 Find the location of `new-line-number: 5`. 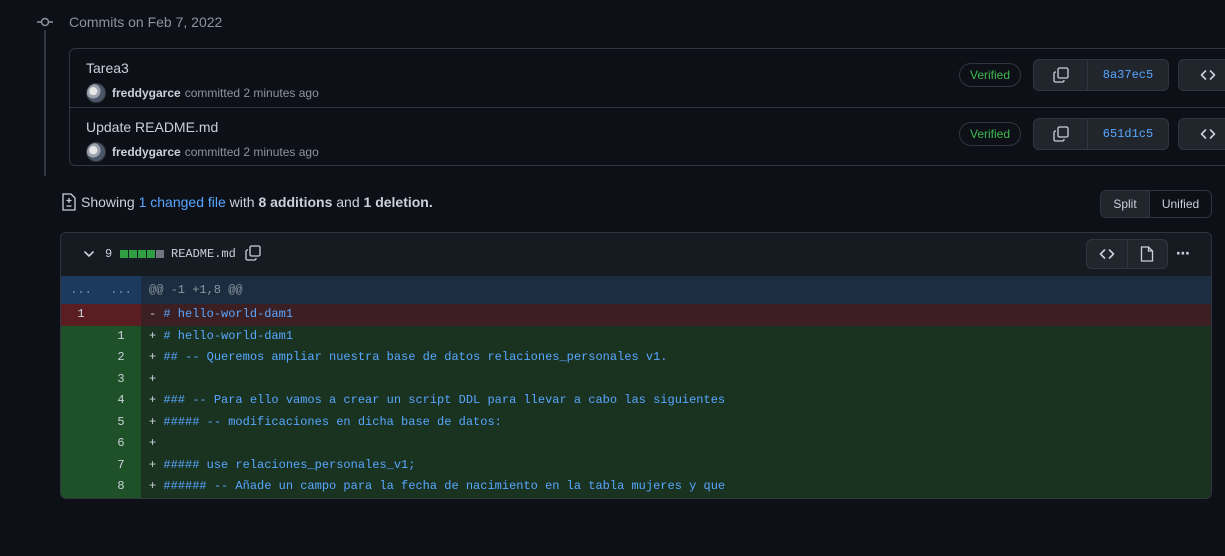

new-line-number: 5 is located at coordinates (121, 422).